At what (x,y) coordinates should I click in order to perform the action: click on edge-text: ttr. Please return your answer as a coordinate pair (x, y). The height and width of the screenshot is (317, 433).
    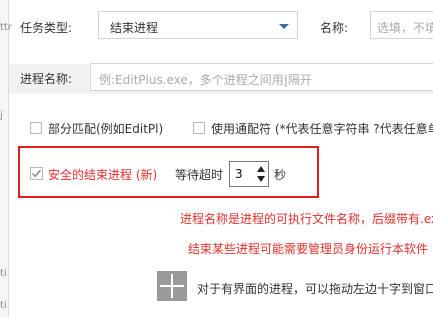
    Looking at the image, I should click on (6, 27).